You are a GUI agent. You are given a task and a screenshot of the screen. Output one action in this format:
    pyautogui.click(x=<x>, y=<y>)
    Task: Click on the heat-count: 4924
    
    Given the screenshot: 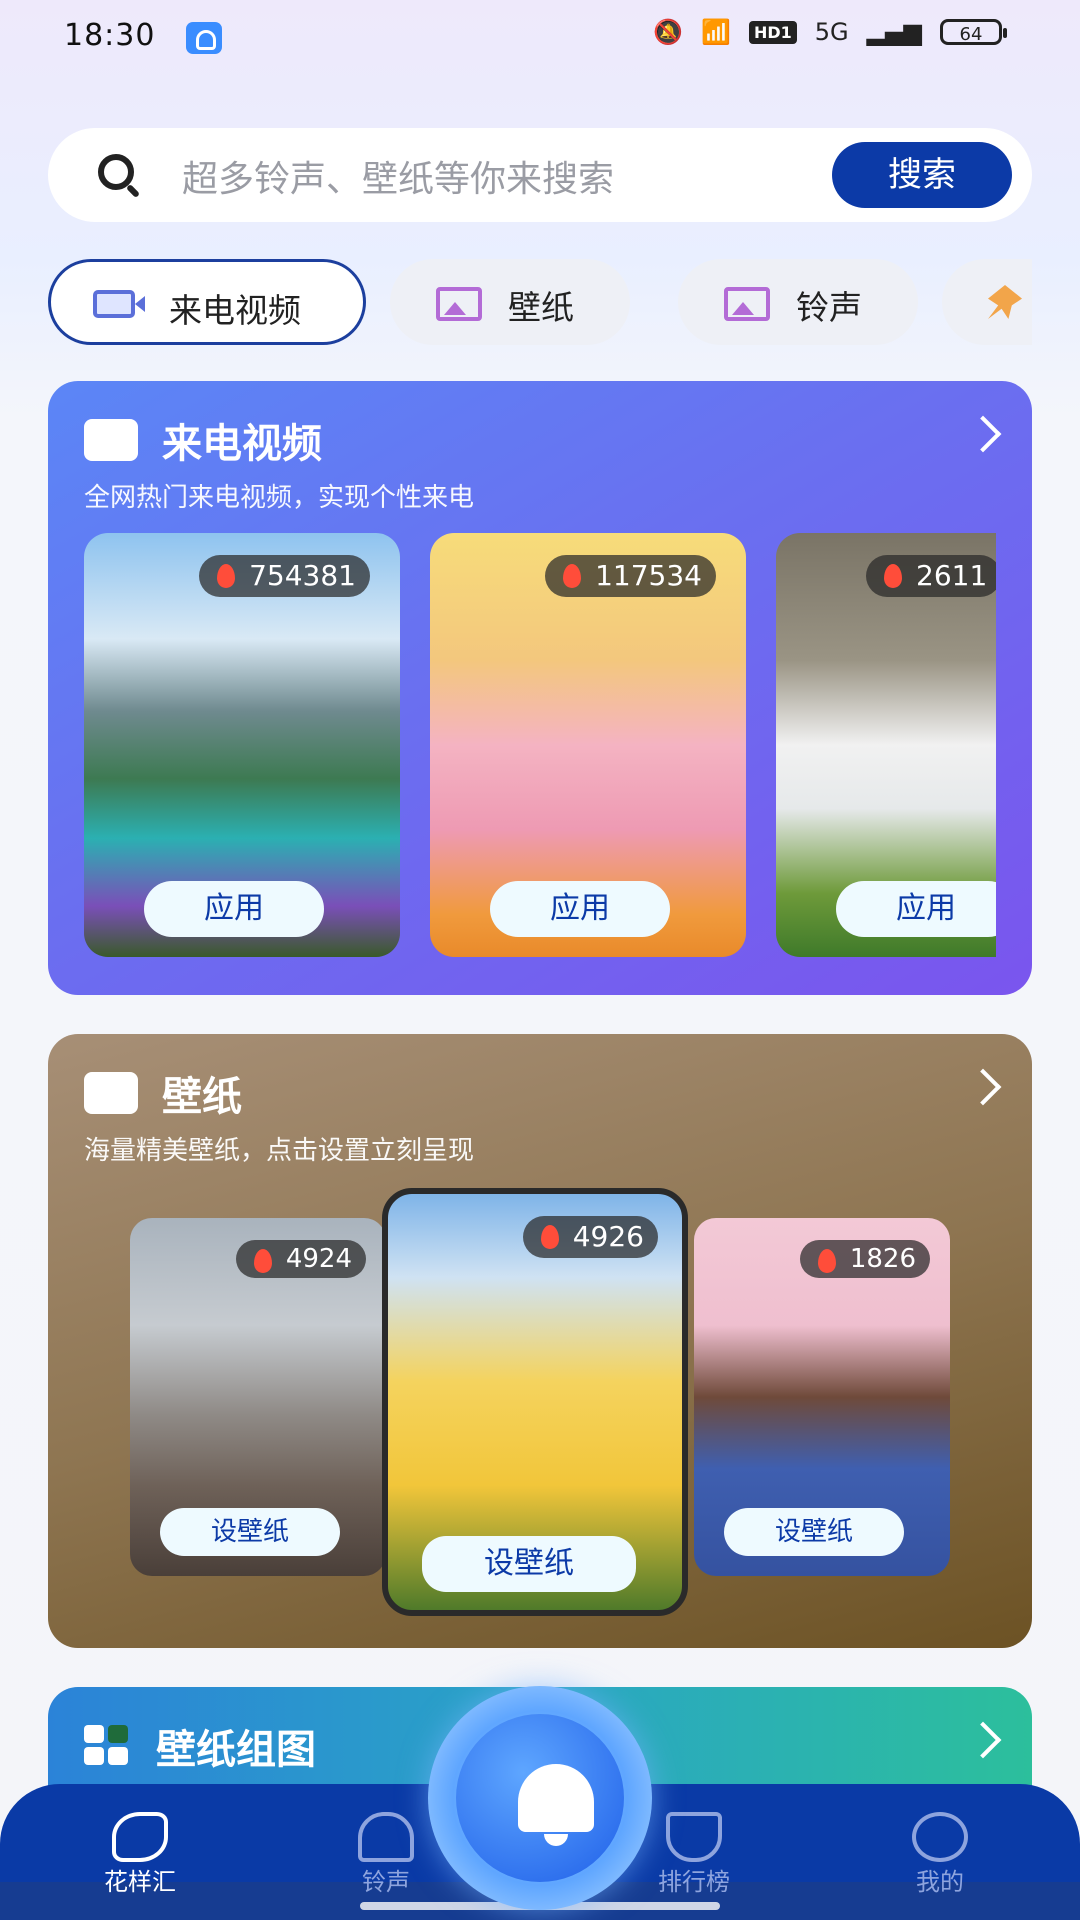 What is the action you would take?
    pyautogui.click(x=318, y=1259)
    